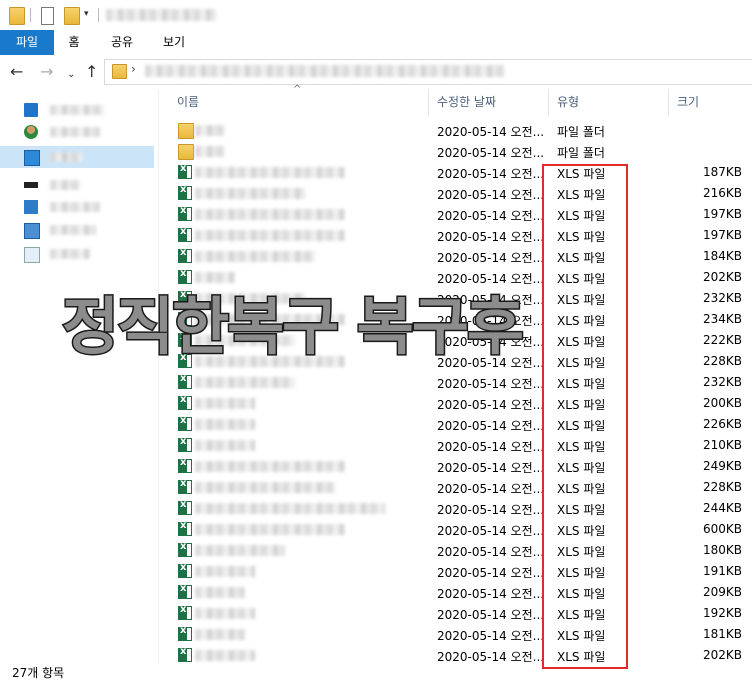 This screenshot has width=752, height=681. What do you see at coordinates (78, 185) in the screenshot?
I see `nav-item-drive` at bounding box center [78, 185].